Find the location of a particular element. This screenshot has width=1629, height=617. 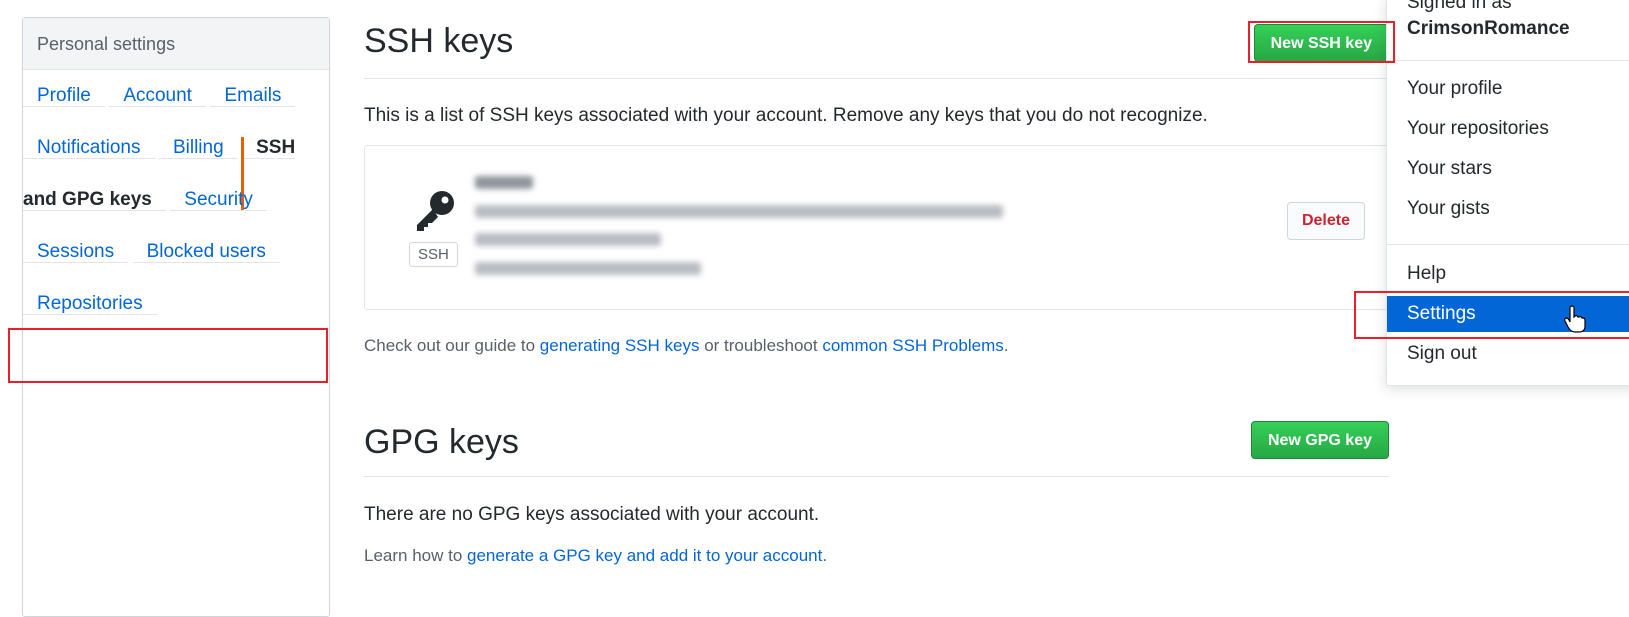

key-icon is located at coordinates (435, 211).